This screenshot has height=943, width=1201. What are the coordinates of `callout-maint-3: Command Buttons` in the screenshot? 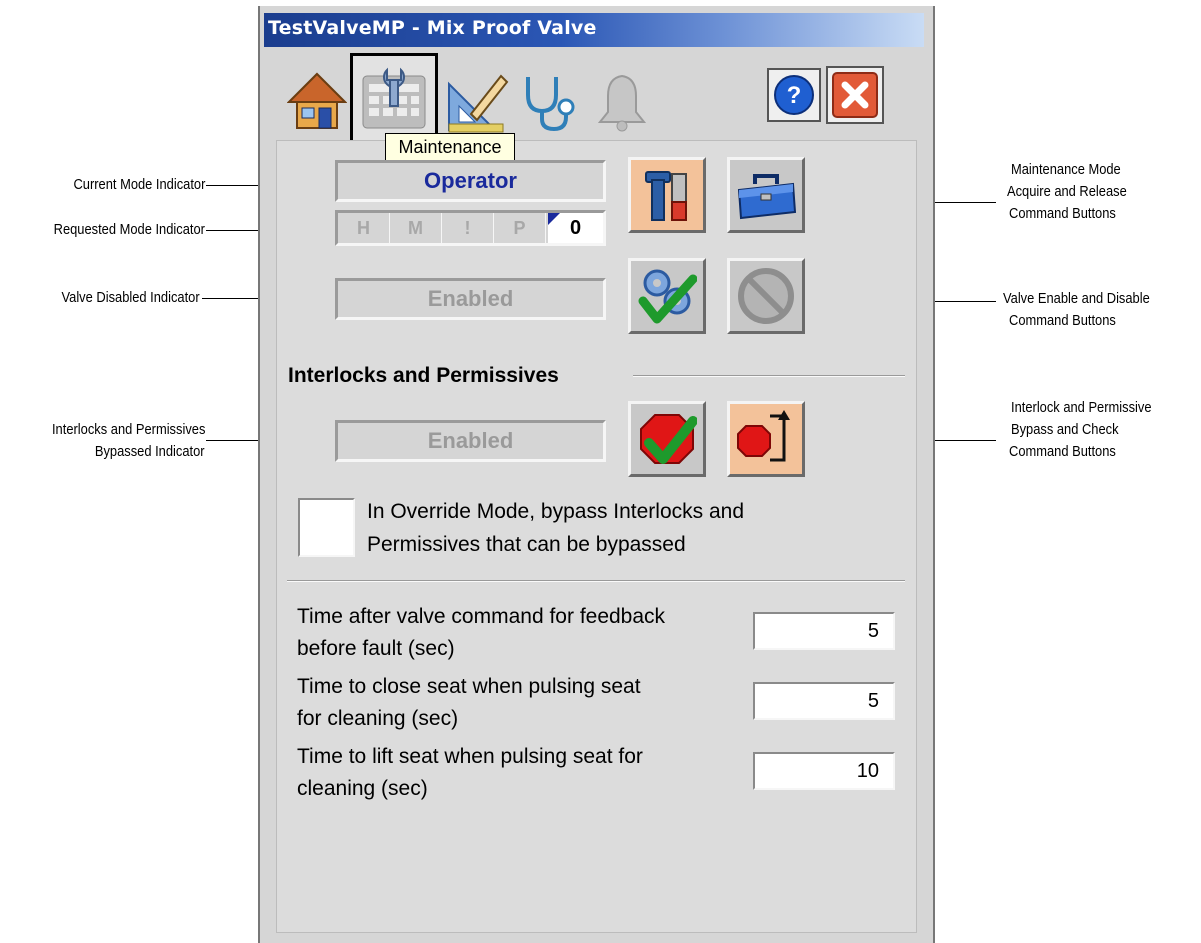 It's located at (1062, 213).